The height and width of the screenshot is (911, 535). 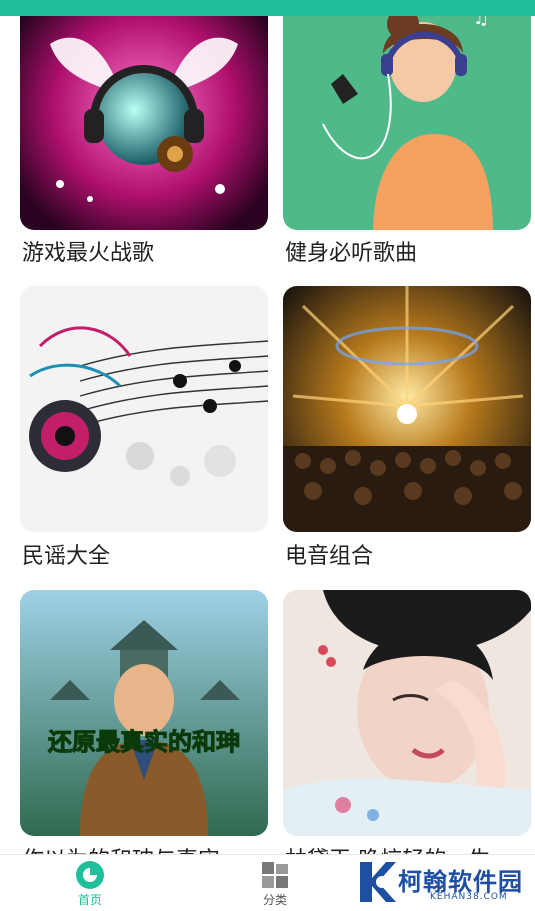 I want to click on playlist-title: 游戏最火战歌, so click(x=144, y=254).